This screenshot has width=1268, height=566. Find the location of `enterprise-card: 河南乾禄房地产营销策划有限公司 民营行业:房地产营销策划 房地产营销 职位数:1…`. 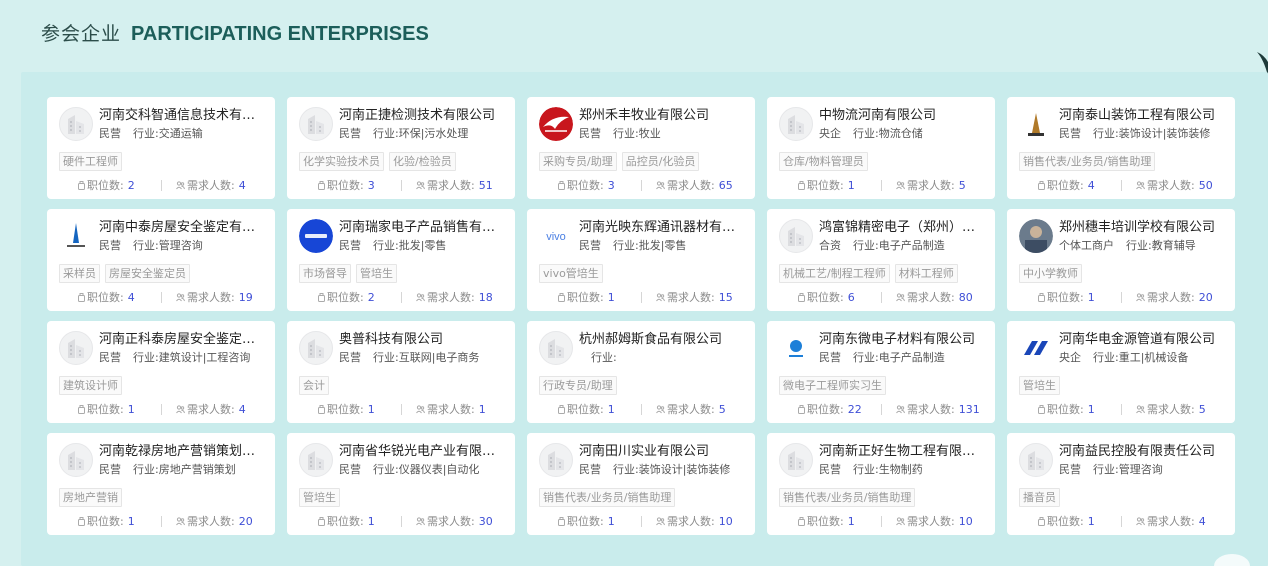

enterprise-card: 河南乾禄房地产营销策划有限公司 民营行业:房地产营销策划 房地产营销 职位数:1… is located at coordinates (161, 484).